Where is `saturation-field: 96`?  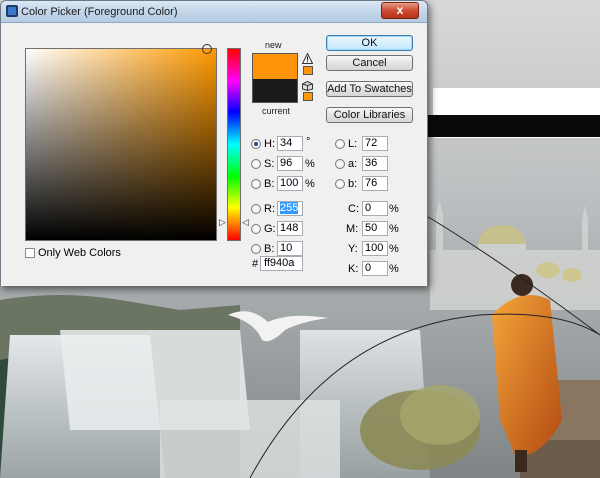
saturation-field: 96 is located at coordinates (290, 163).